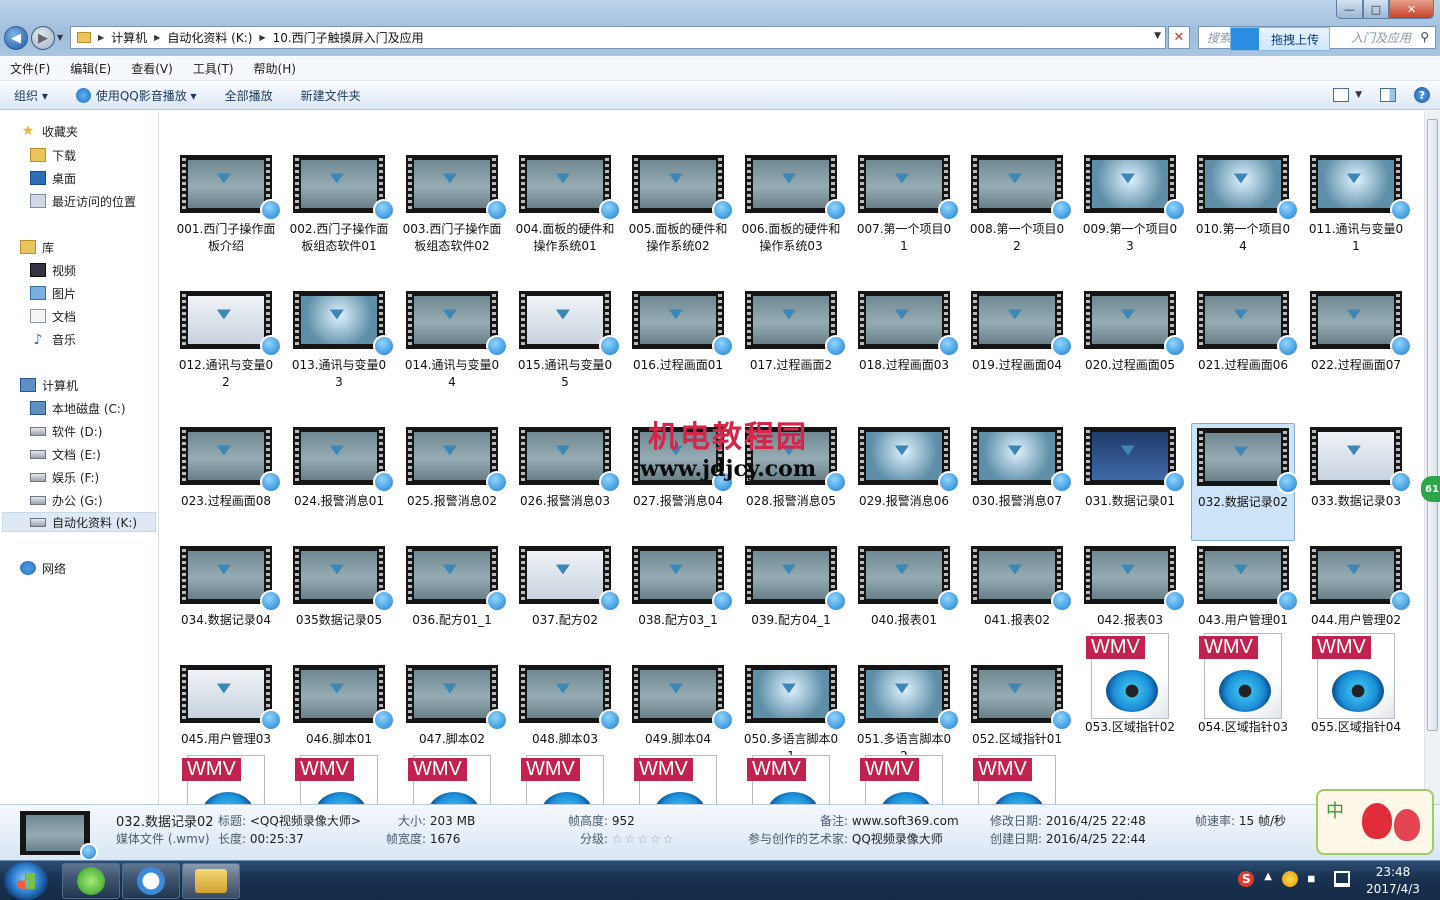  Describe the element at coordinates (1430, 489) in the screenshot. I see `floating-badge: 61` at that location.